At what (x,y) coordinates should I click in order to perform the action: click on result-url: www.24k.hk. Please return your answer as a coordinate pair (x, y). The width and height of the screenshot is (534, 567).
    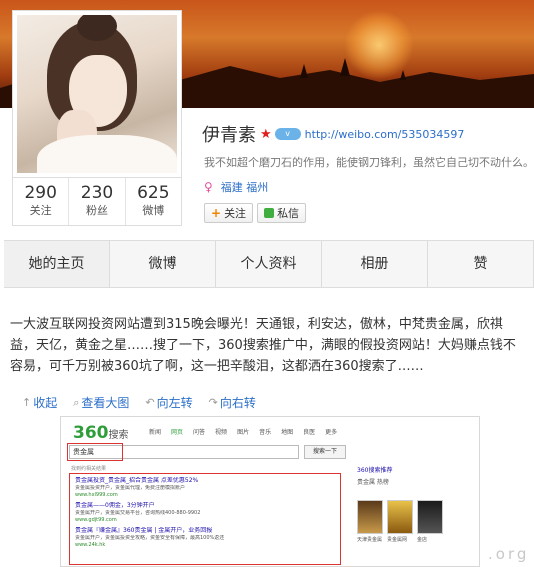
    Looking at the image, I should click on (90, 545).